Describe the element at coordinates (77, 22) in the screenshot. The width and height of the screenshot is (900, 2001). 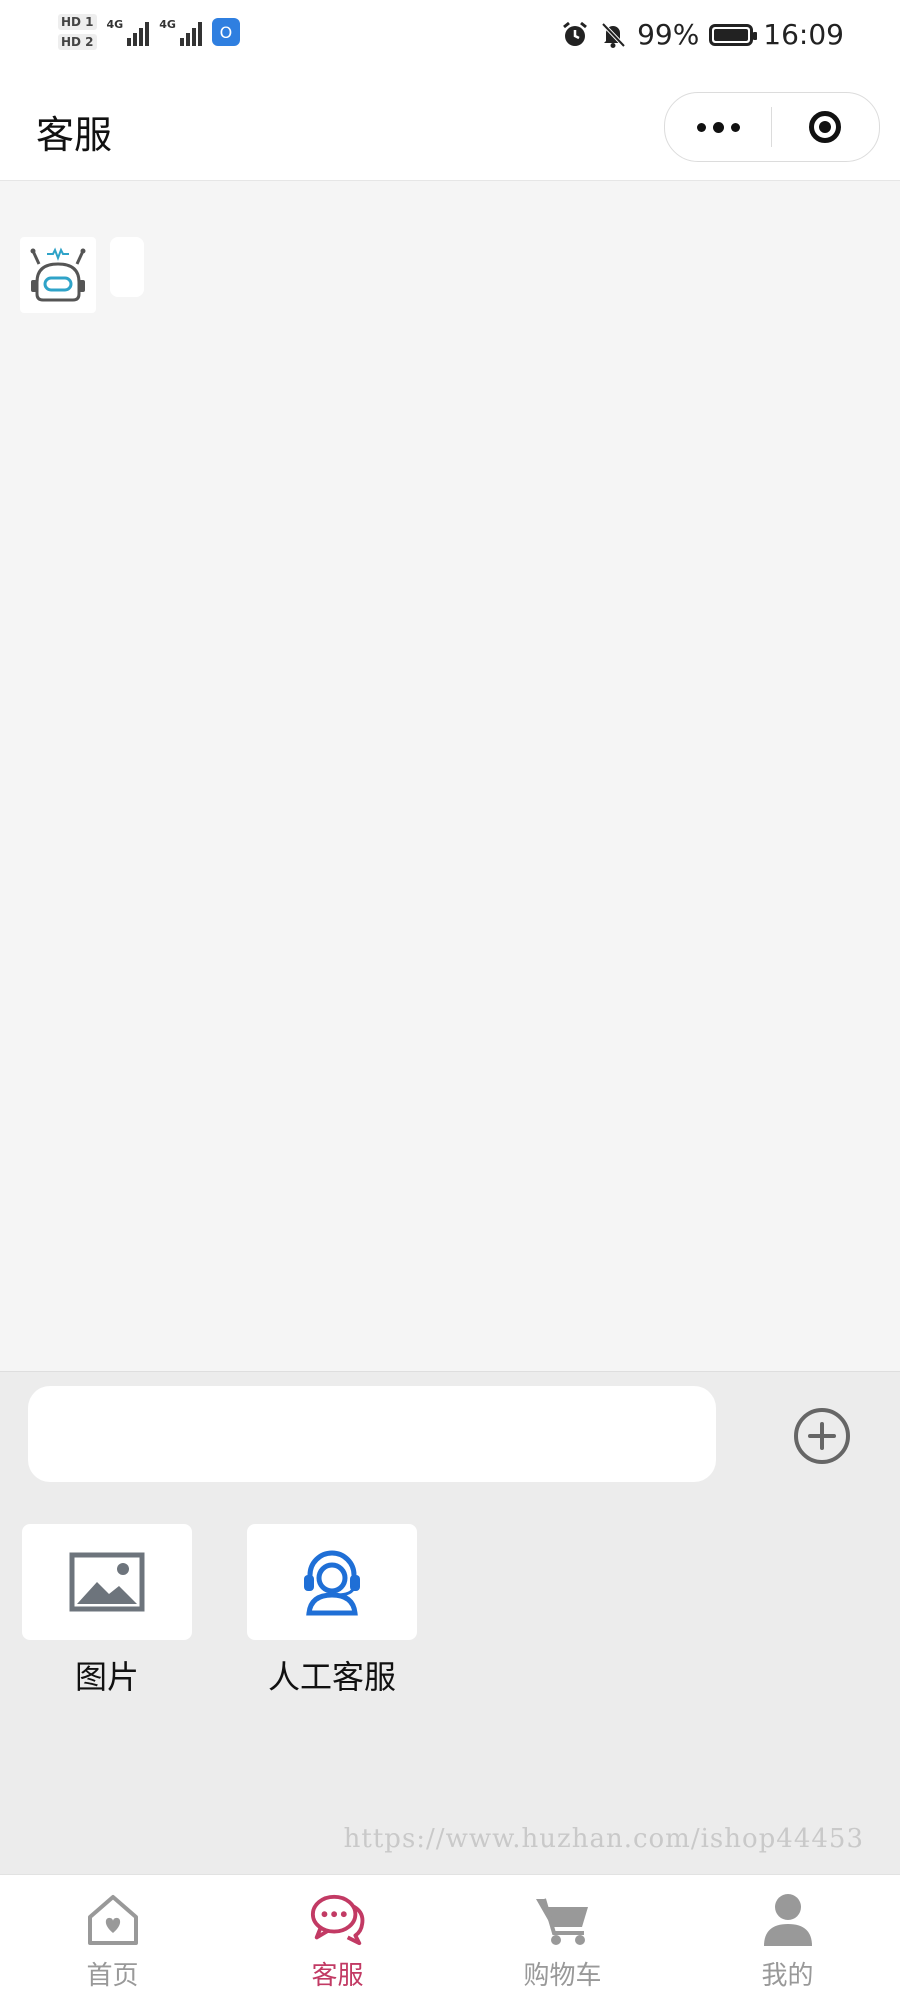
I see `hd1-badge: HD 1` at that location.